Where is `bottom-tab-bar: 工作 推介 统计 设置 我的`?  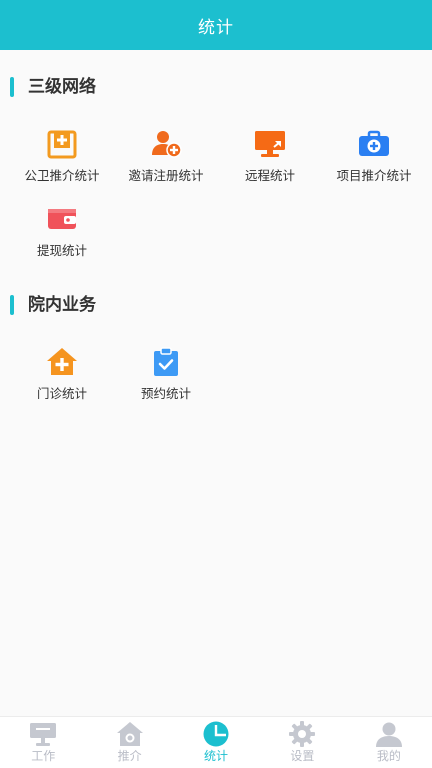
bottom-tab-bar: 工作 推介 统计 设置 我的 is located at coordinates (216, 742).